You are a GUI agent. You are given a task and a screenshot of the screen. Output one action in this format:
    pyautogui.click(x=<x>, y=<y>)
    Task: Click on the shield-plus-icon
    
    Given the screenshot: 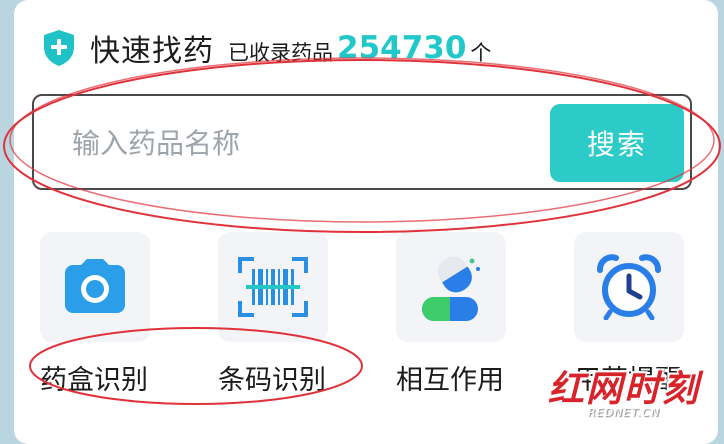 What is the action you would take?
    pyautogui.click(x=59, y=48)
    